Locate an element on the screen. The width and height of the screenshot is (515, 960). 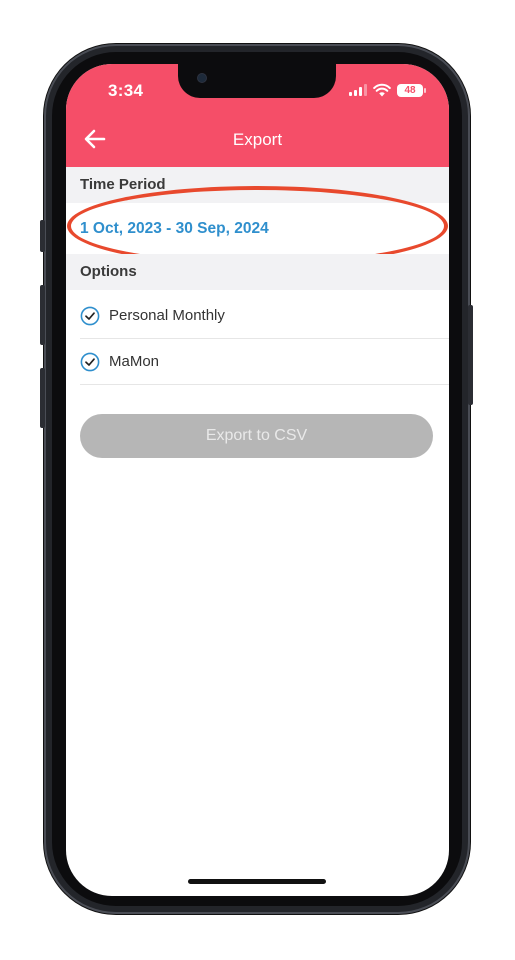
wifi-icon is located at coordinates (382, 90).